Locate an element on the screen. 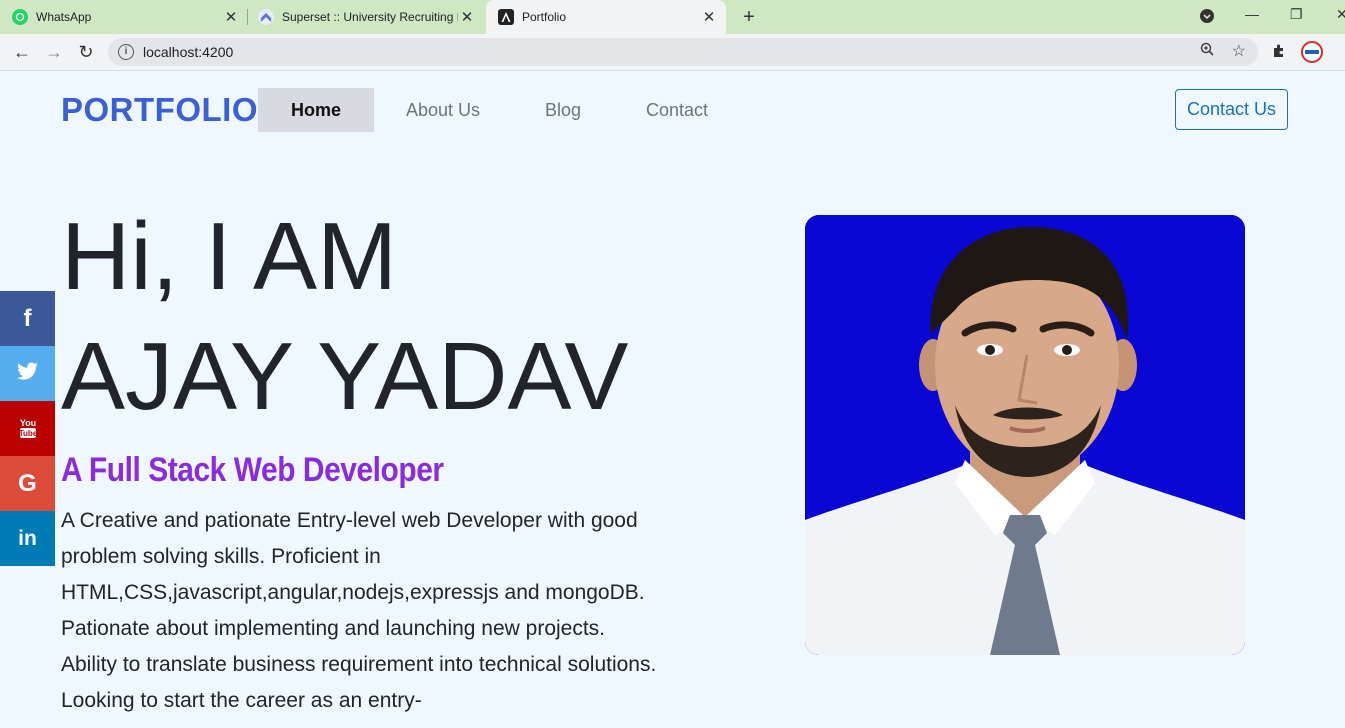  youtube-icon: You Tube is located at coordinates (27, 429).